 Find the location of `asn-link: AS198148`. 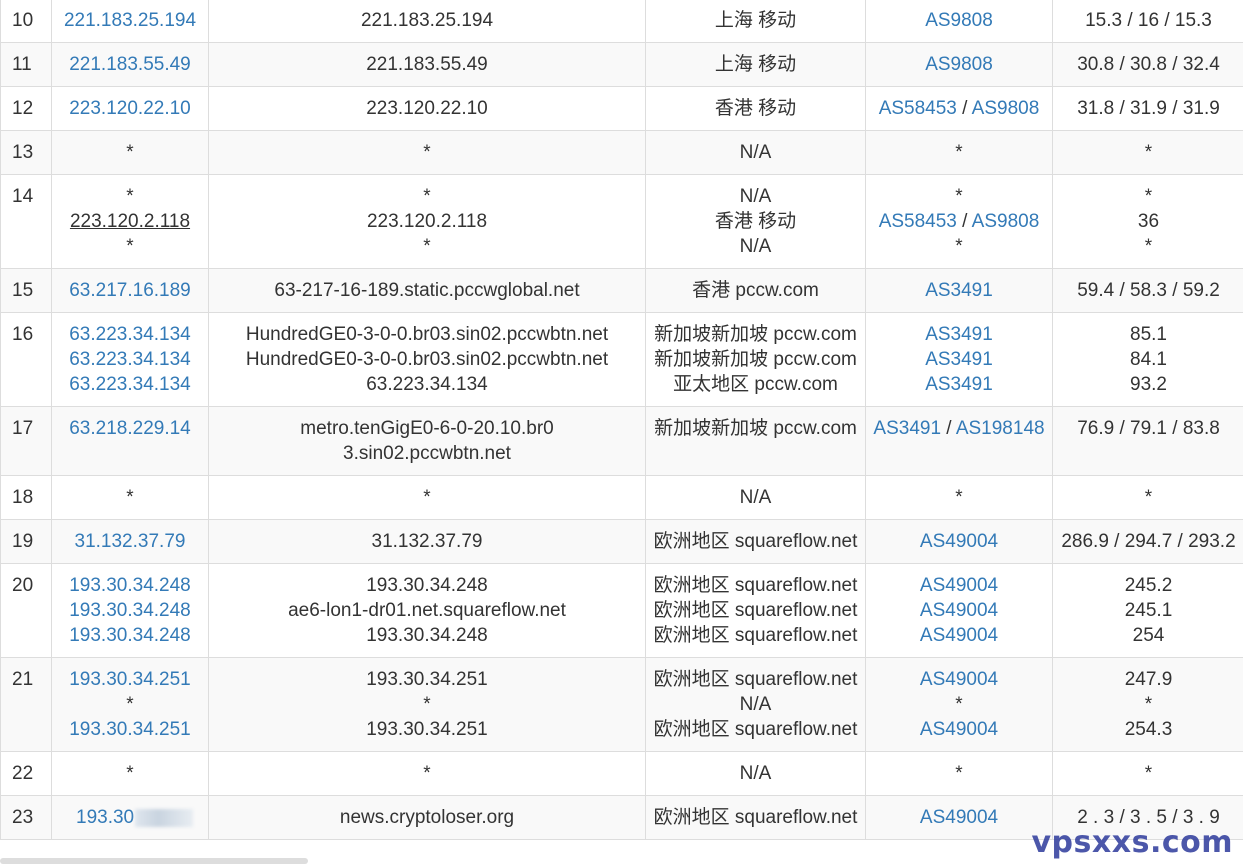

asn-link: AS198148 is located at coordinates (1000, 428).